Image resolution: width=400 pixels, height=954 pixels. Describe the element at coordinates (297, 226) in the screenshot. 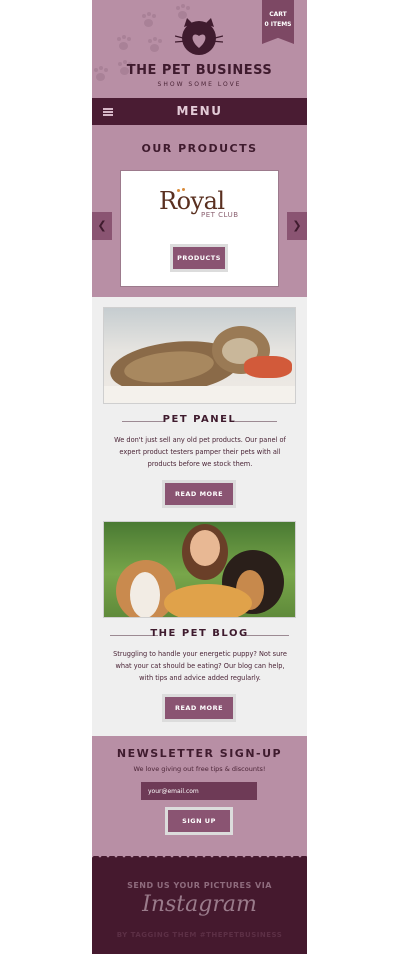

I see `carousel-next-button: ❯` at that location.